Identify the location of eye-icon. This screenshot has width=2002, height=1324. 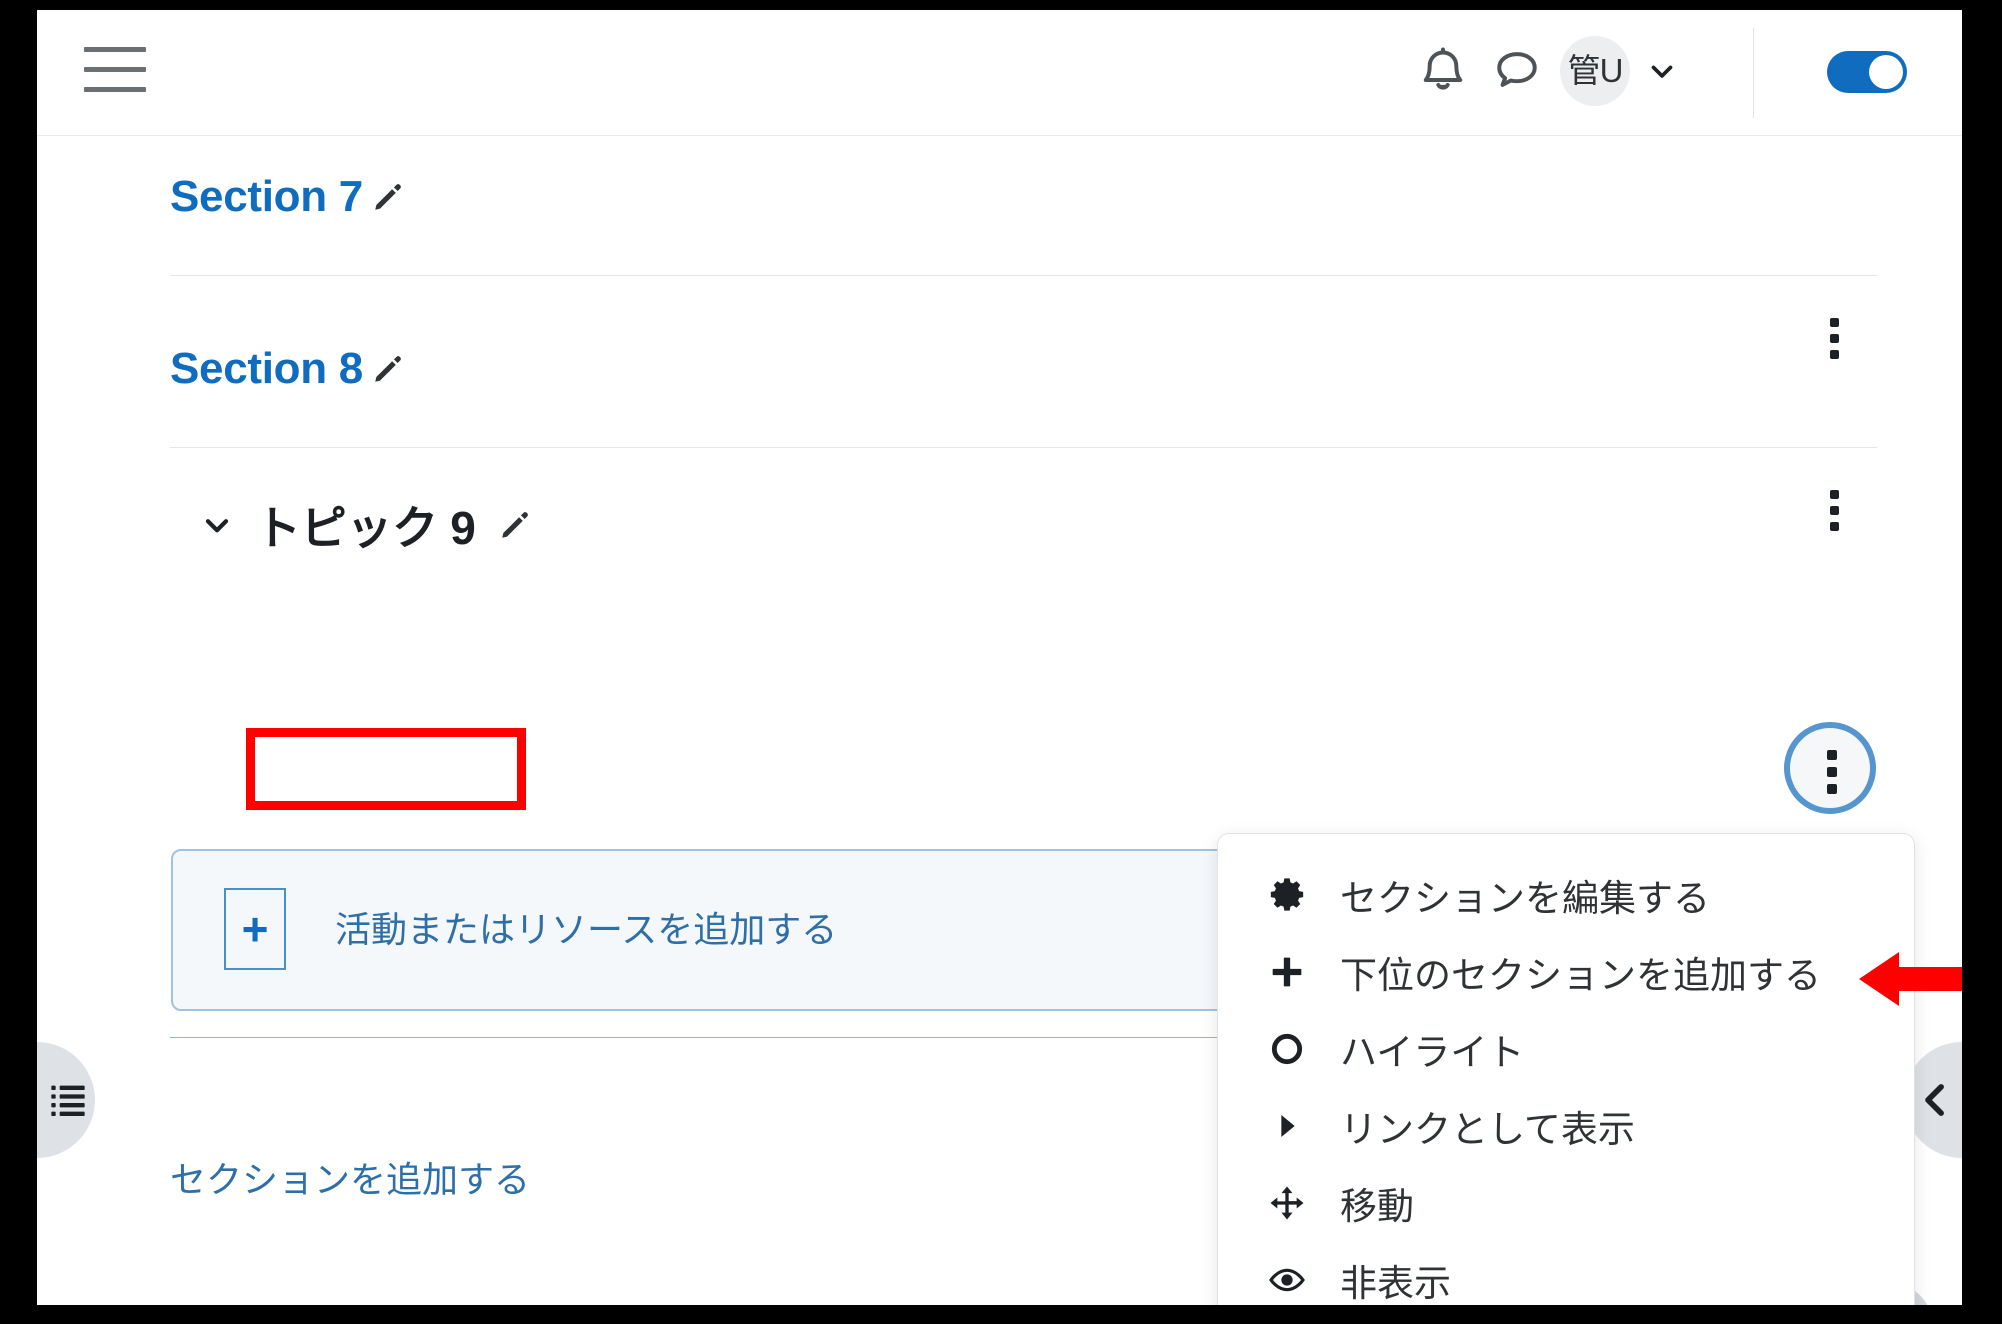
(1287, 1280).